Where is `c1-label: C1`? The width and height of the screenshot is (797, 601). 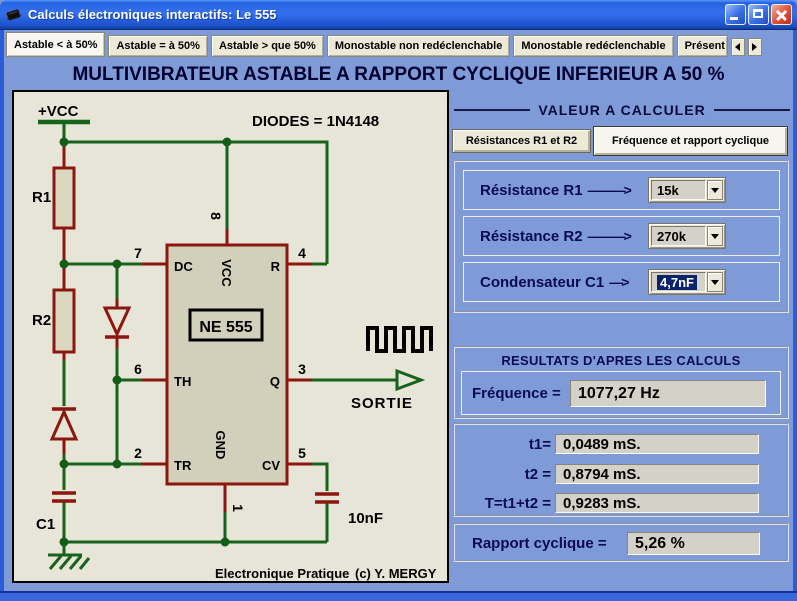
c1-label: C1 is located at coordinates (45, 524).